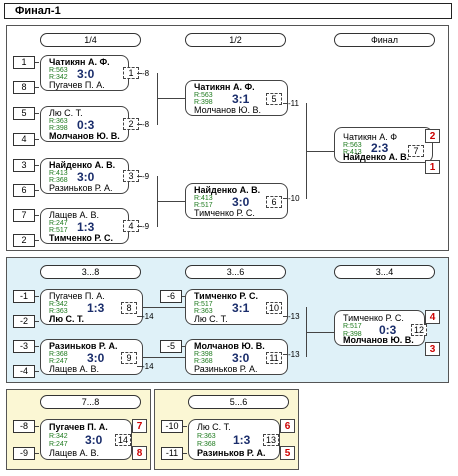  Describe the element at coordinates (24, 62) in the screenshot. I see `seed-box: 1` at that location.